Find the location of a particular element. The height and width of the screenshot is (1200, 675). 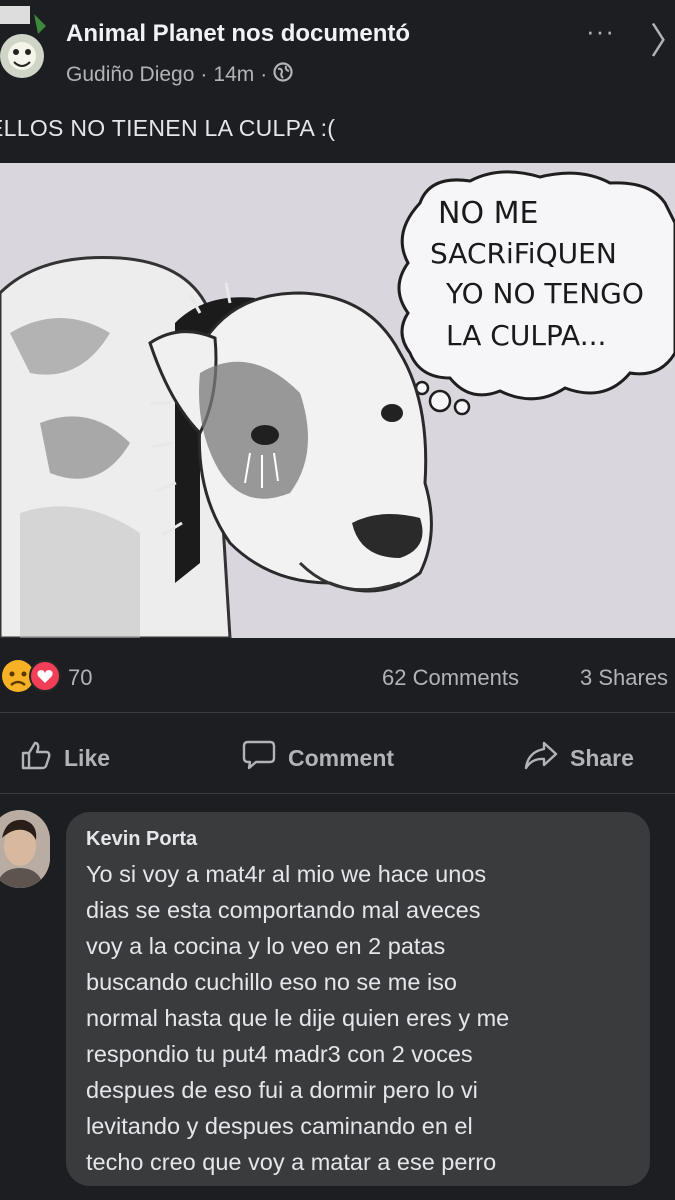

more-options-button: ··· is located at coordinates (600, 31).